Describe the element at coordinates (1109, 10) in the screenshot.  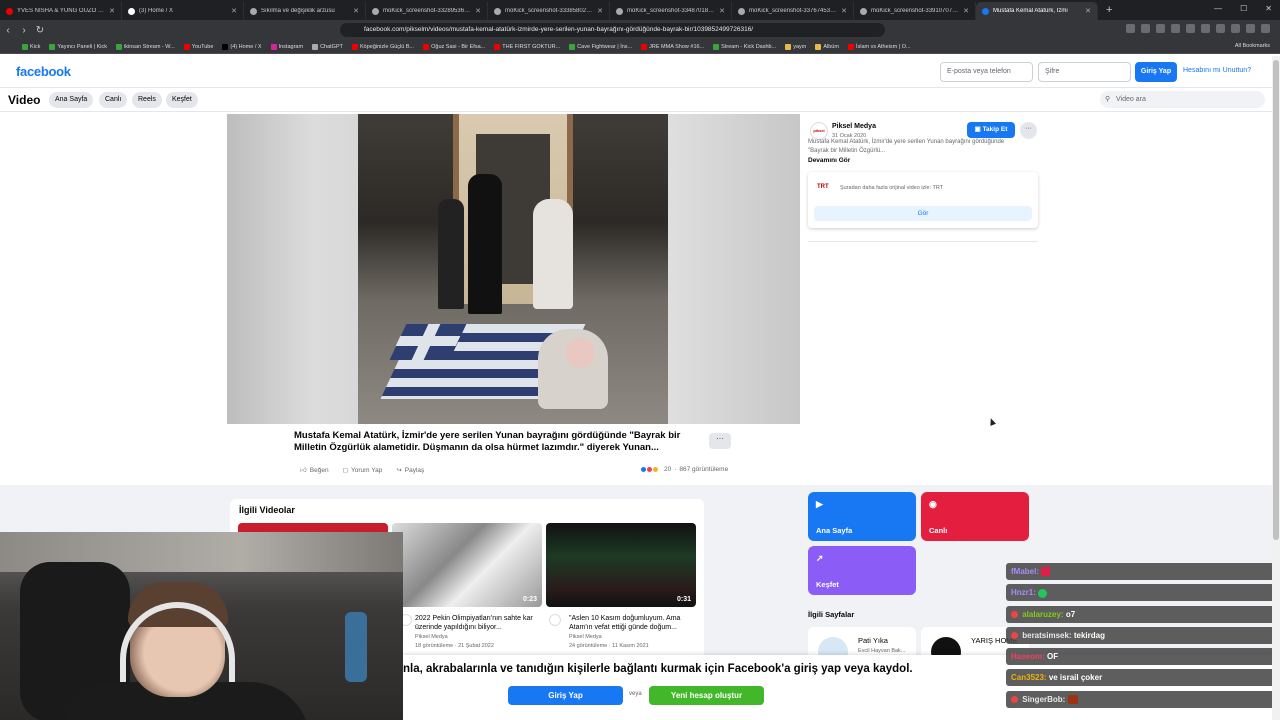
I see `new-tab-icon: +` at that location.